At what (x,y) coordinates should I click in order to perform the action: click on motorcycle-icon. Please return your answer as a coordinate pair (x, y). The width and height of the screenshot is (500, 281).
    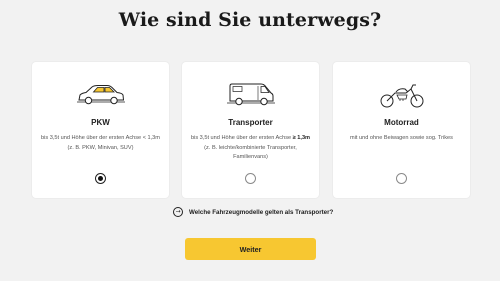
    Looking at the image, I should click on (402, 96).